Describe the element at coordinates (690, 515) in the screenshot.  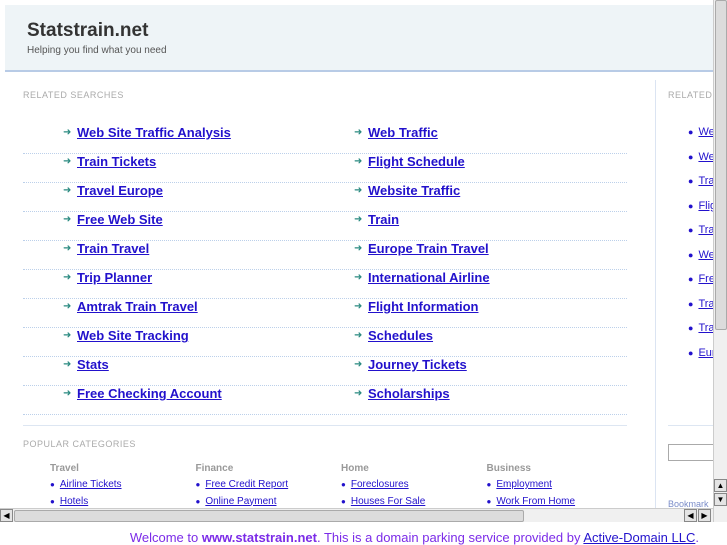
I see `scroll-left-button-end: ◀` at that location.